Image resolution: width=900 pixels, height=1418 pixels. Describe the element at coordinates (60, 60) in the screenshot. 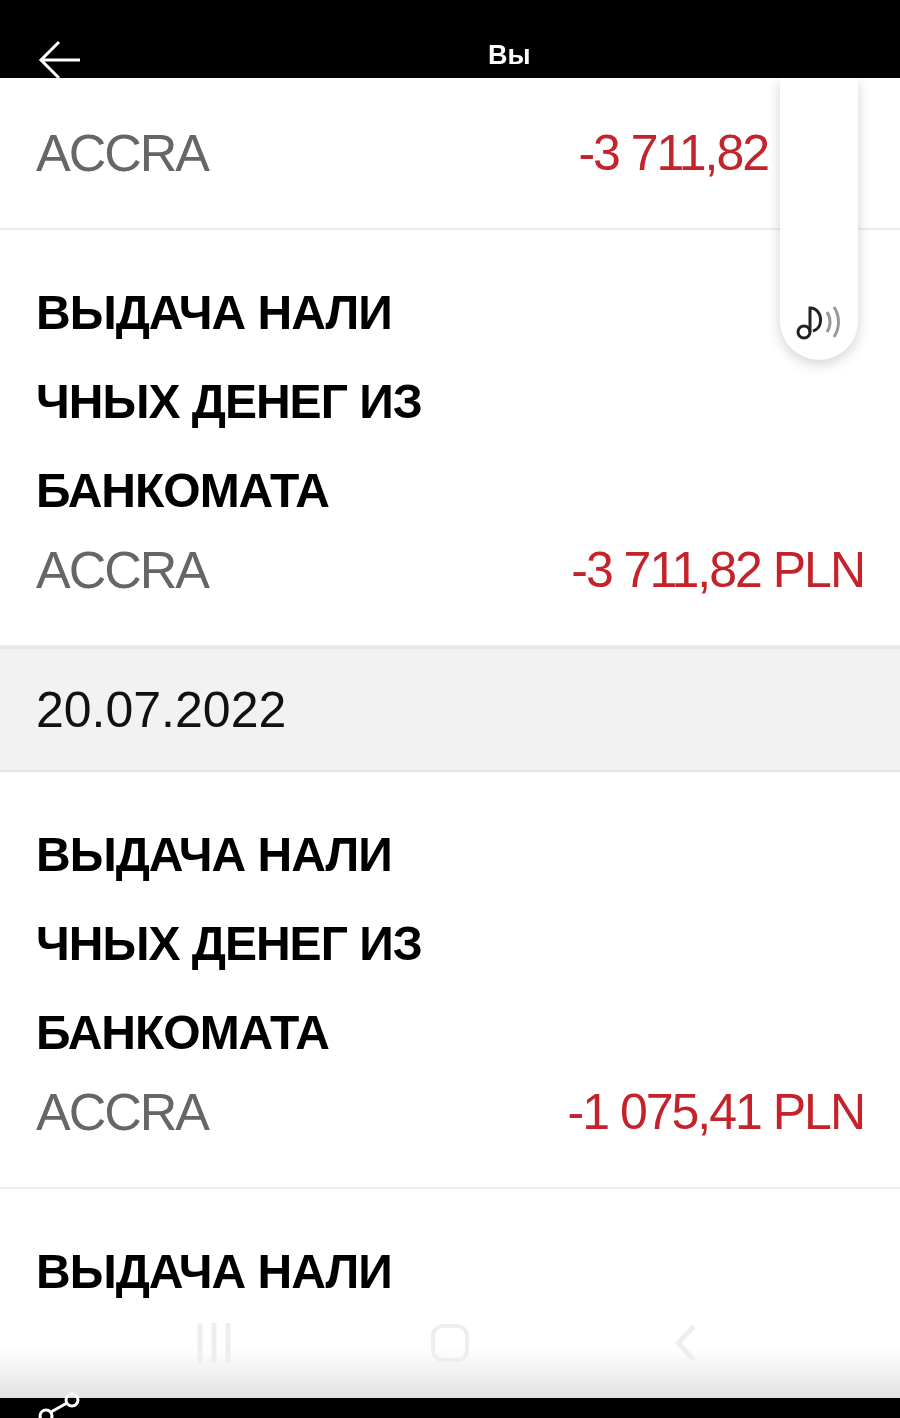

I see `back-icon` at that location.